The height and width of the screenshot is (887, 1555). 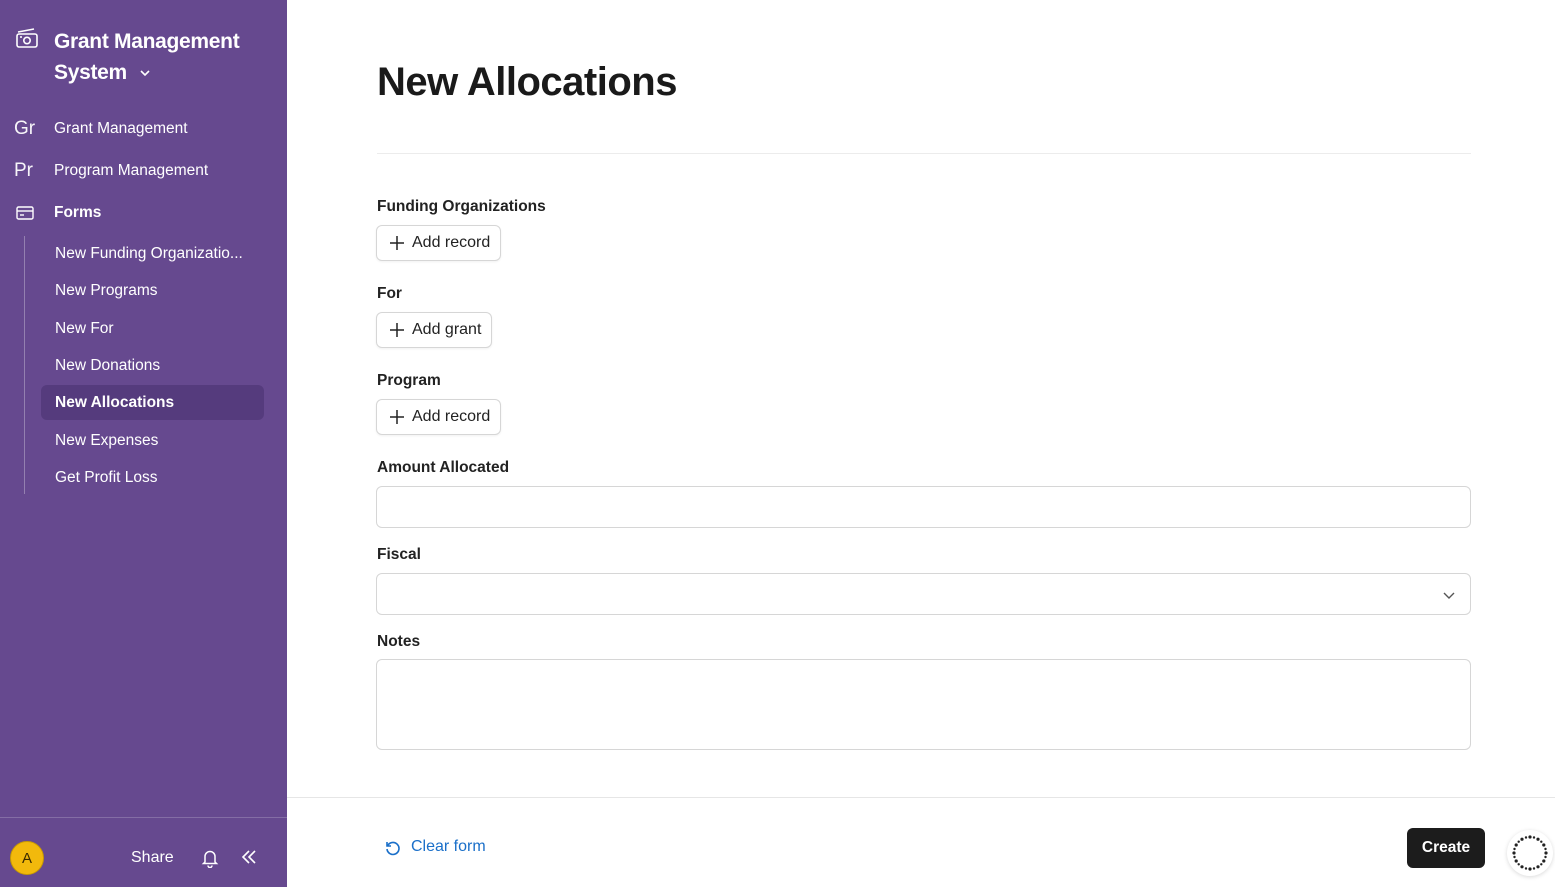 I want to click on sidebar-item-label: Program Management, so click(x=131, y=170).